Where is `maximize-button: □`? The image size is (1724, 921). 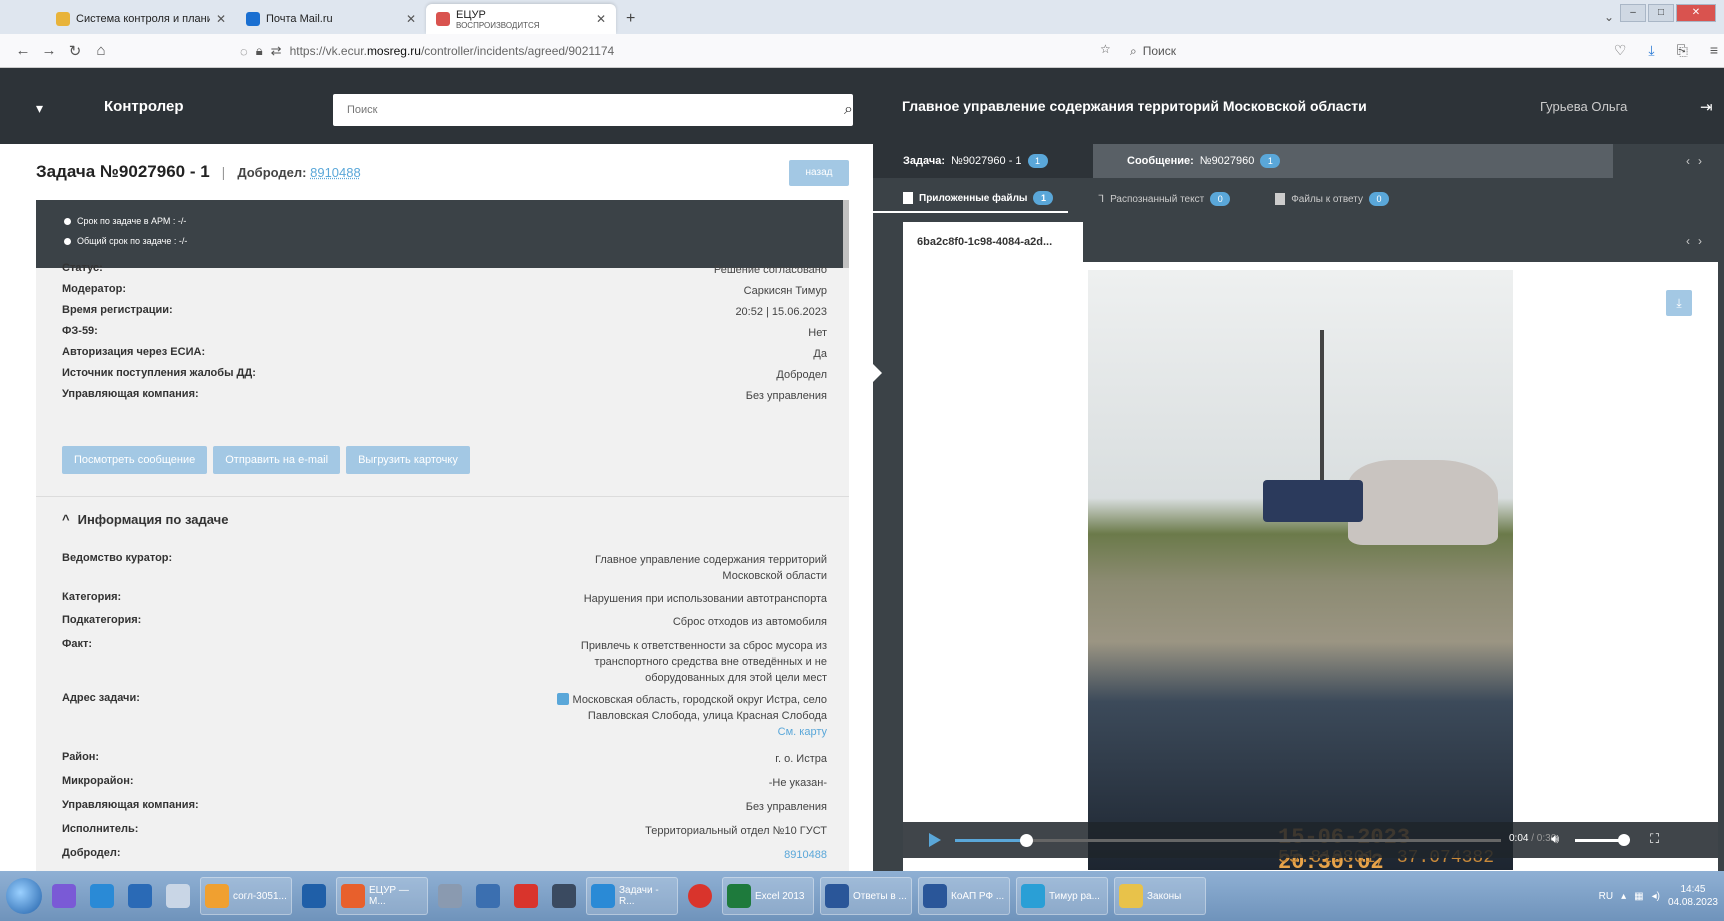 maximize-button: □ is located at coordinates (1661, 13).